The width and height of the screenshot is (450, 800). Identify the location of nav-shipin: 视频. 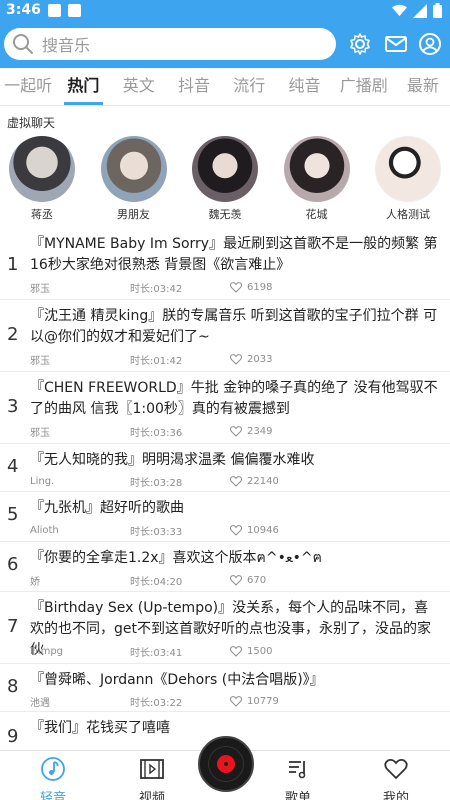
(152, 778).